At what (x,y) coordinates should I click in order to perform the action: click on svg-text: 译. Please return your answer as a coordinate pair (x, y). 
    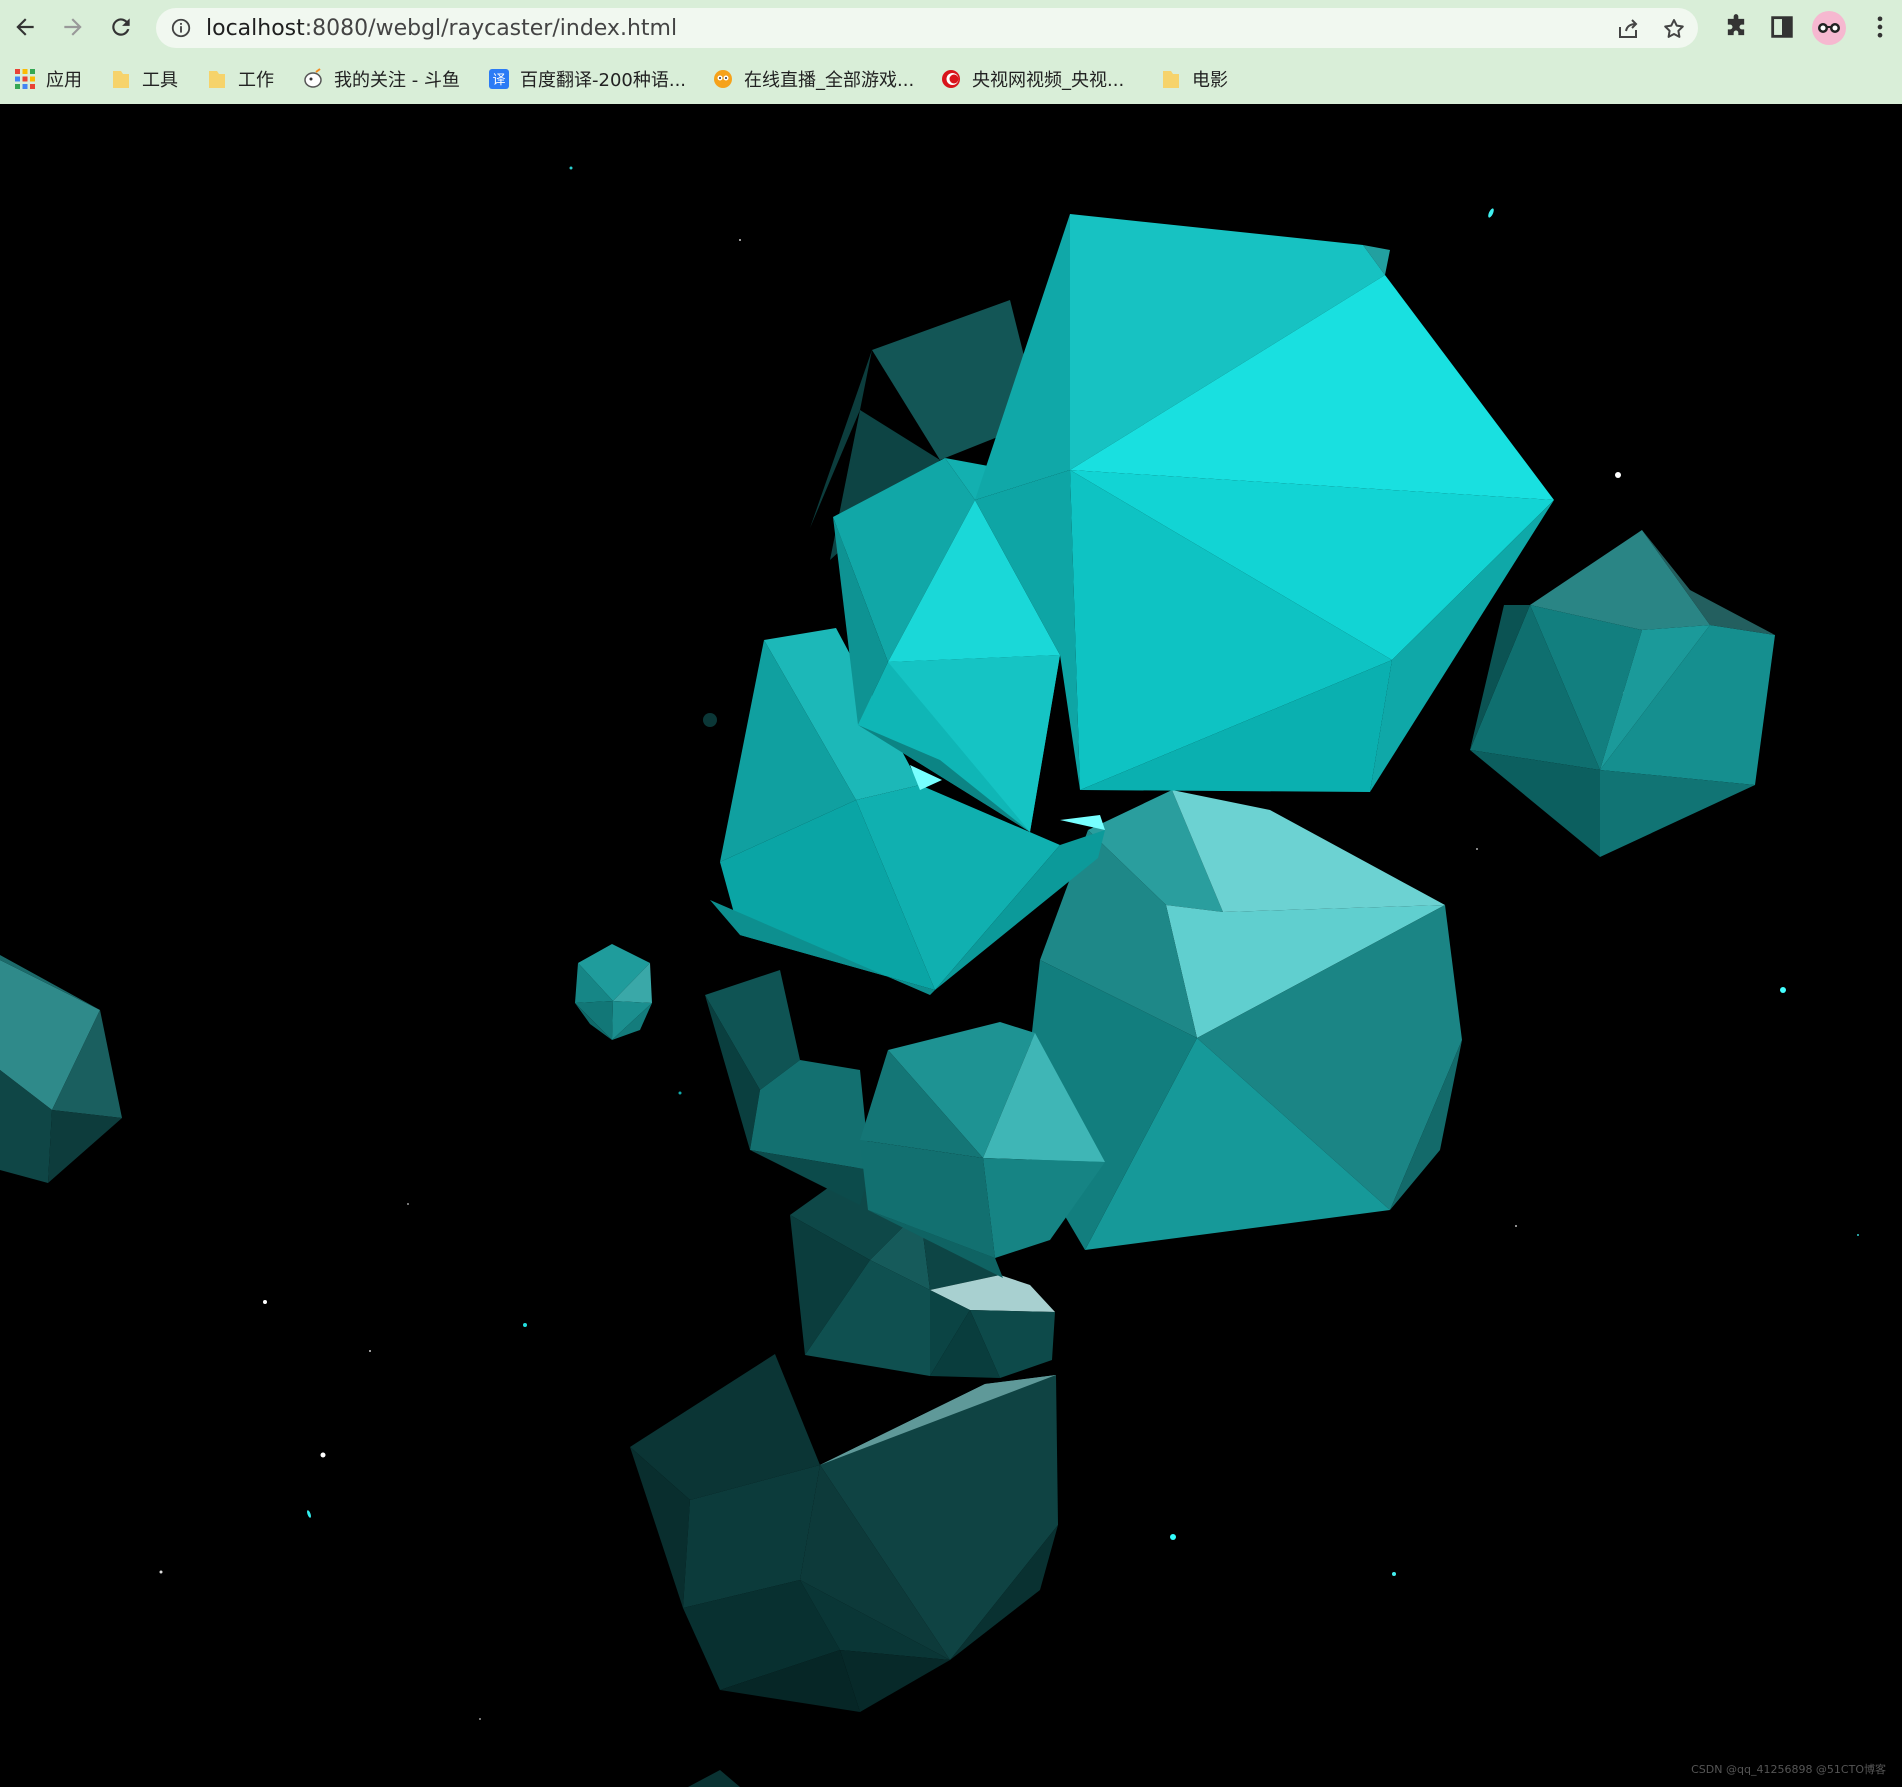
    Looking at the image, I should click on (498, 80).